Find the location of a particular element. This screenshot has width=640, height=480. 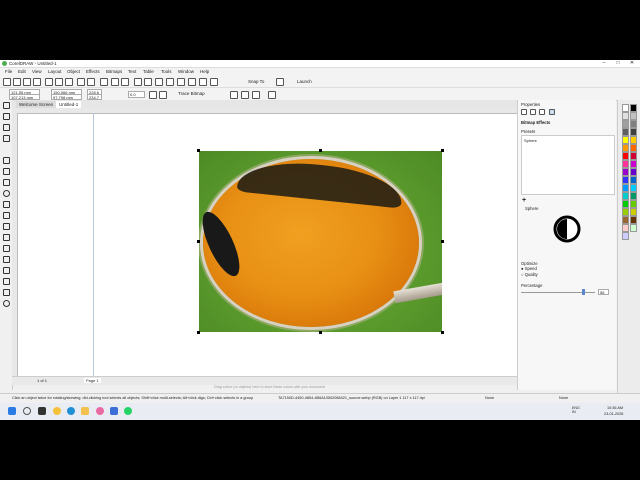

fill-tab-icon is located at coordinates (533, 112).